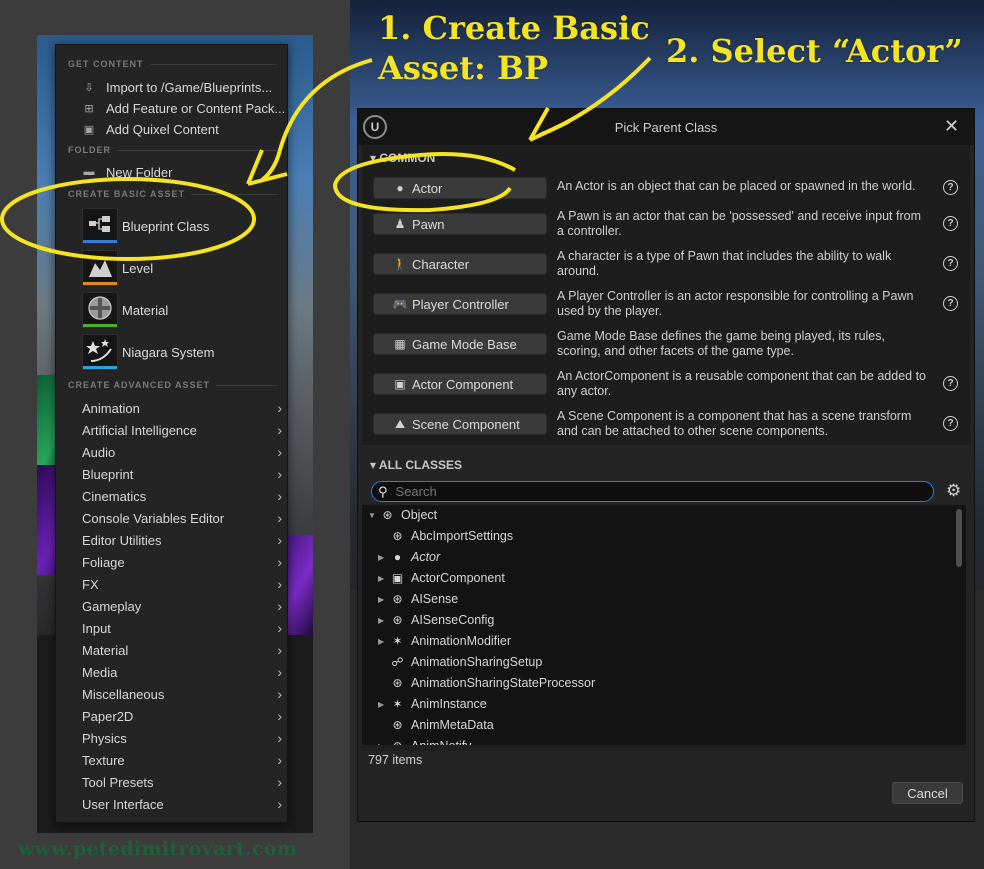 The height and width of the screenshot is (869, 984). What do you see at coordinates (460, 424) in the screenshot?
I see `class-button-scene-component: ⛰ Scene Component` at bounding box center [460, 424].